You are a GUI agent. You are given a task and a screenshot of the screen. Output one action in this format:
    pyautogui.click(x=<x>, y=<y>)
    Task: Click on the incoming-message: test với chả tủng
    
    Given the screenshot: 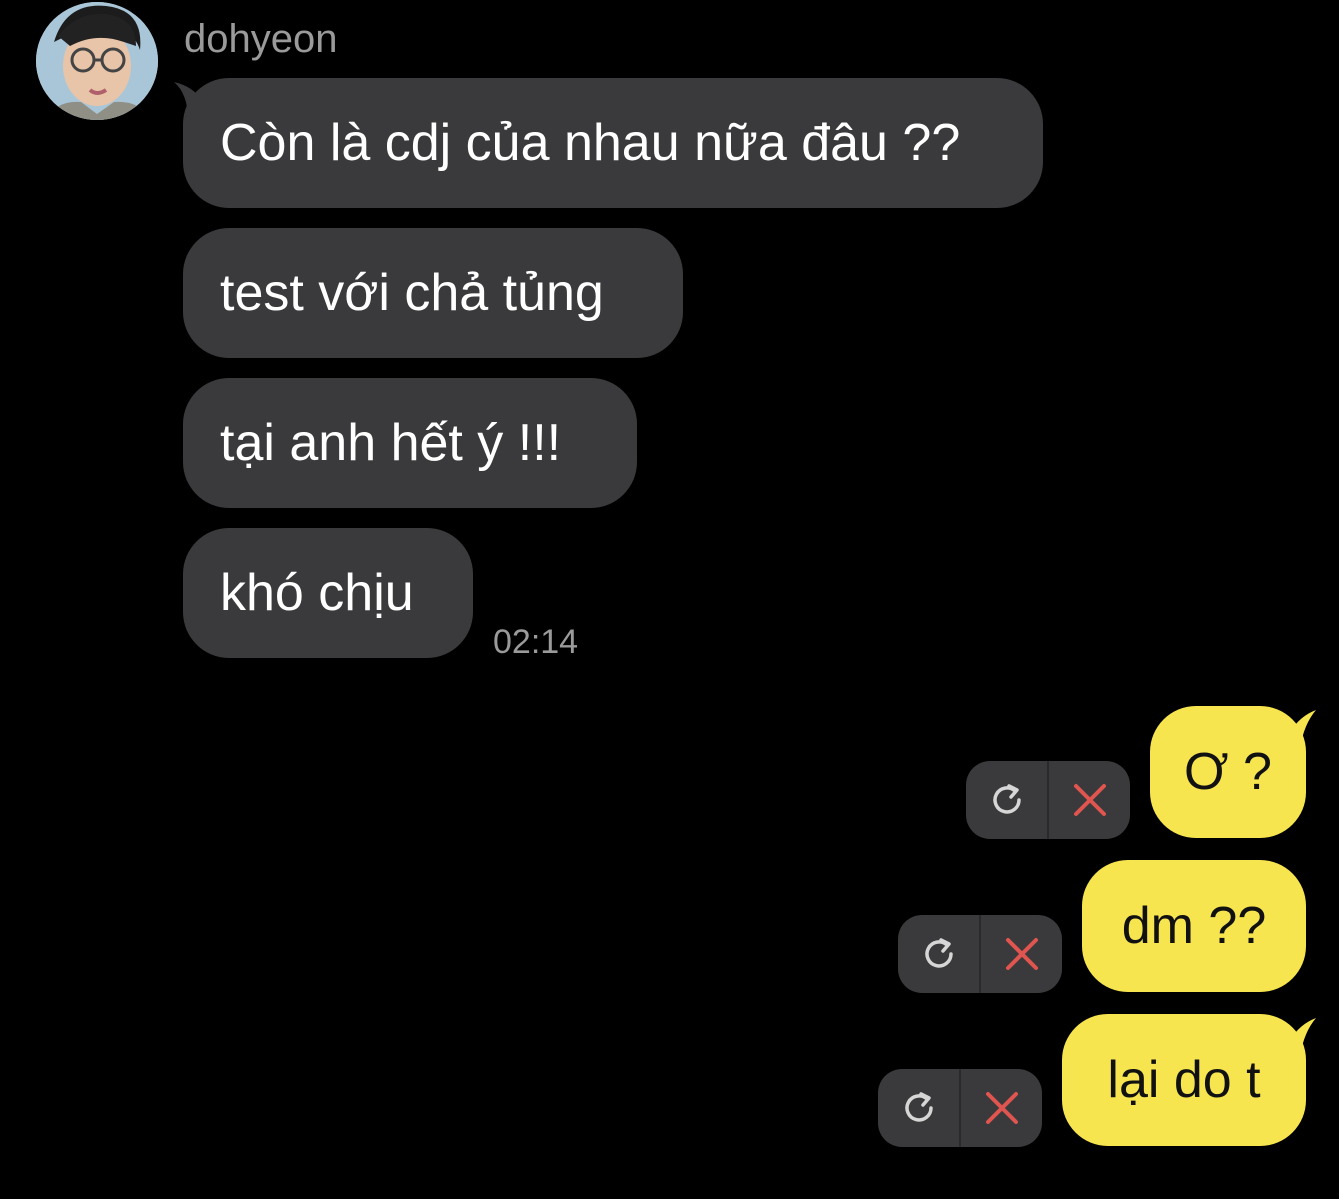 What is the action you would take?
    pyautogui.click(x=433, y=293)
    